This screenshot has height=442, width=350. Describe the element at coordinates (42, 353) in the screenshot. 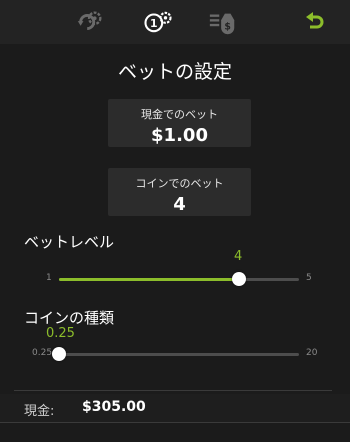

I see `coin-type-min-label: 0.25` at that location.